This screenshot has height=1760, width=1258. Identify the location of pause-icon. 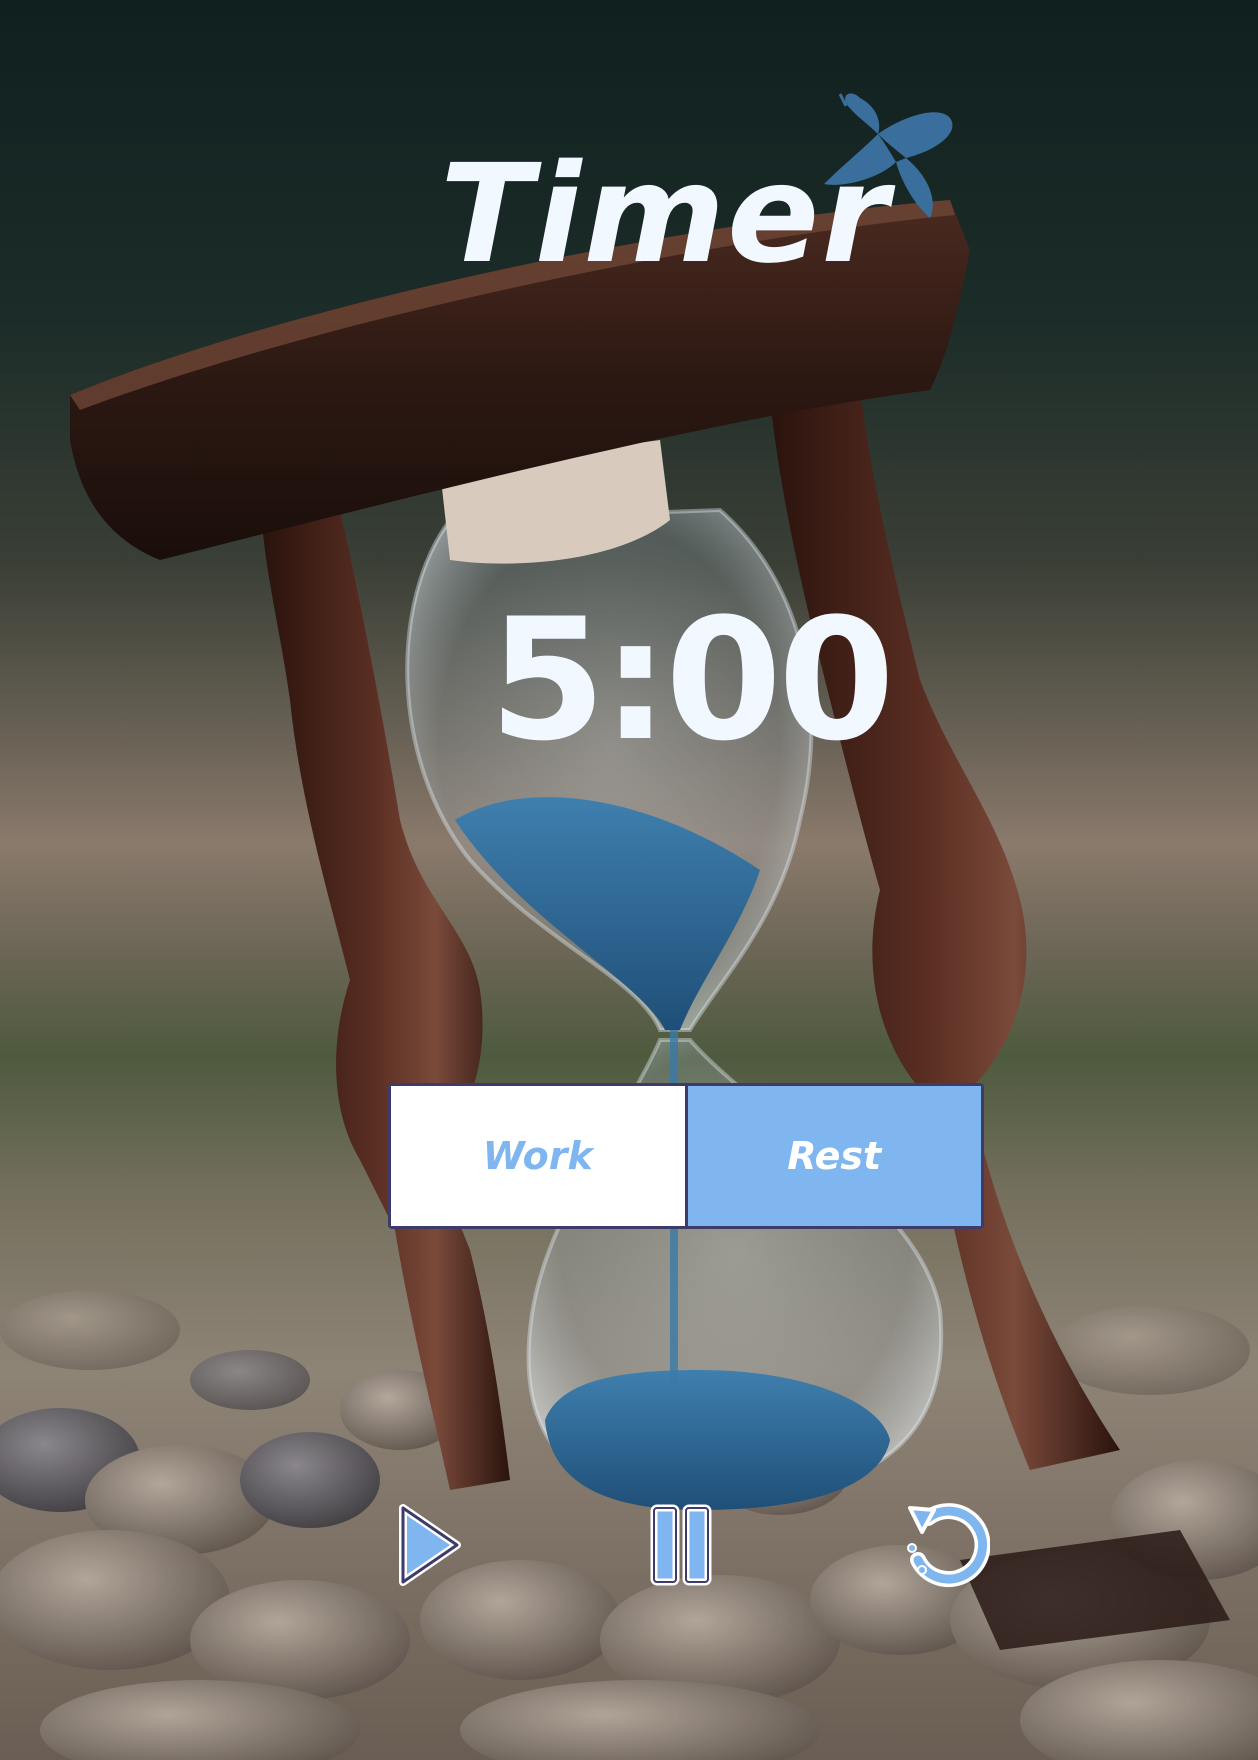
(681, 1545).